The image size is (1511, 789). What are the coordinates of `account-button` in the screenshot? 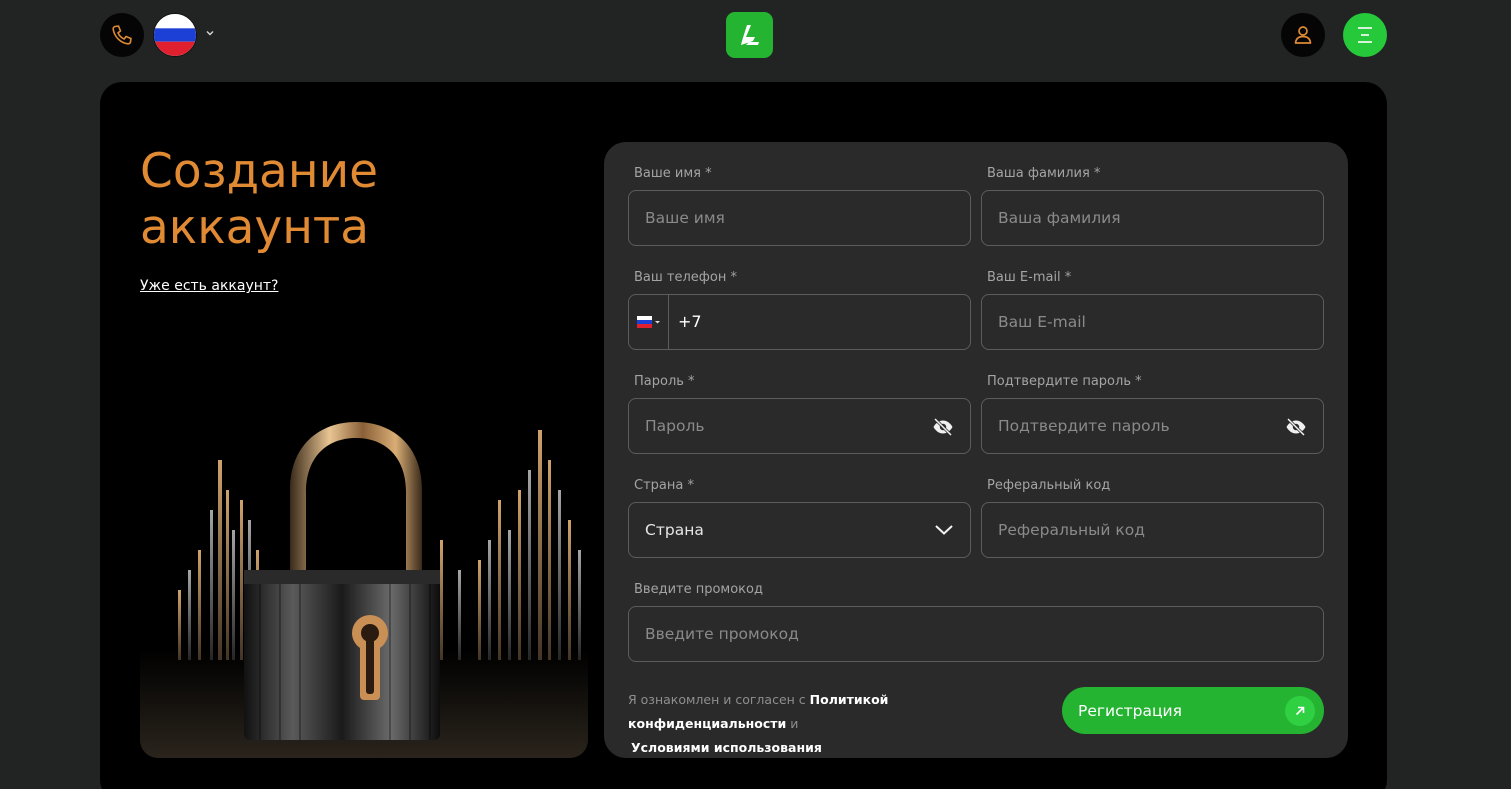 It's located at (1303, 35).